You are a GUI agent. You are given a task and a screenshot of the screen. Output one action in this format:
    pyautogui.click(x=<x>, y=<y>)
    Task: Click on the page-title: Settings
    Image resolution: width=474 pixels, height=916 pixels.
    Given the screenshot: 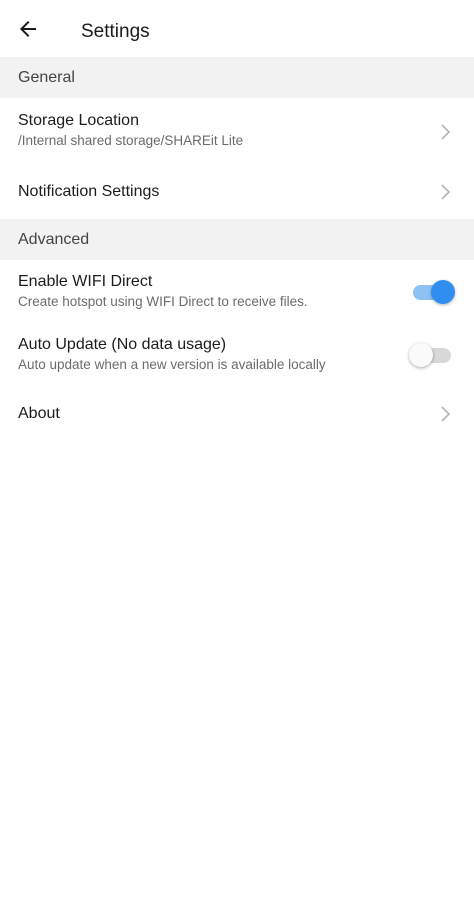 What is the action you would take?
    pyautogui.click(x=115, y=31)
    